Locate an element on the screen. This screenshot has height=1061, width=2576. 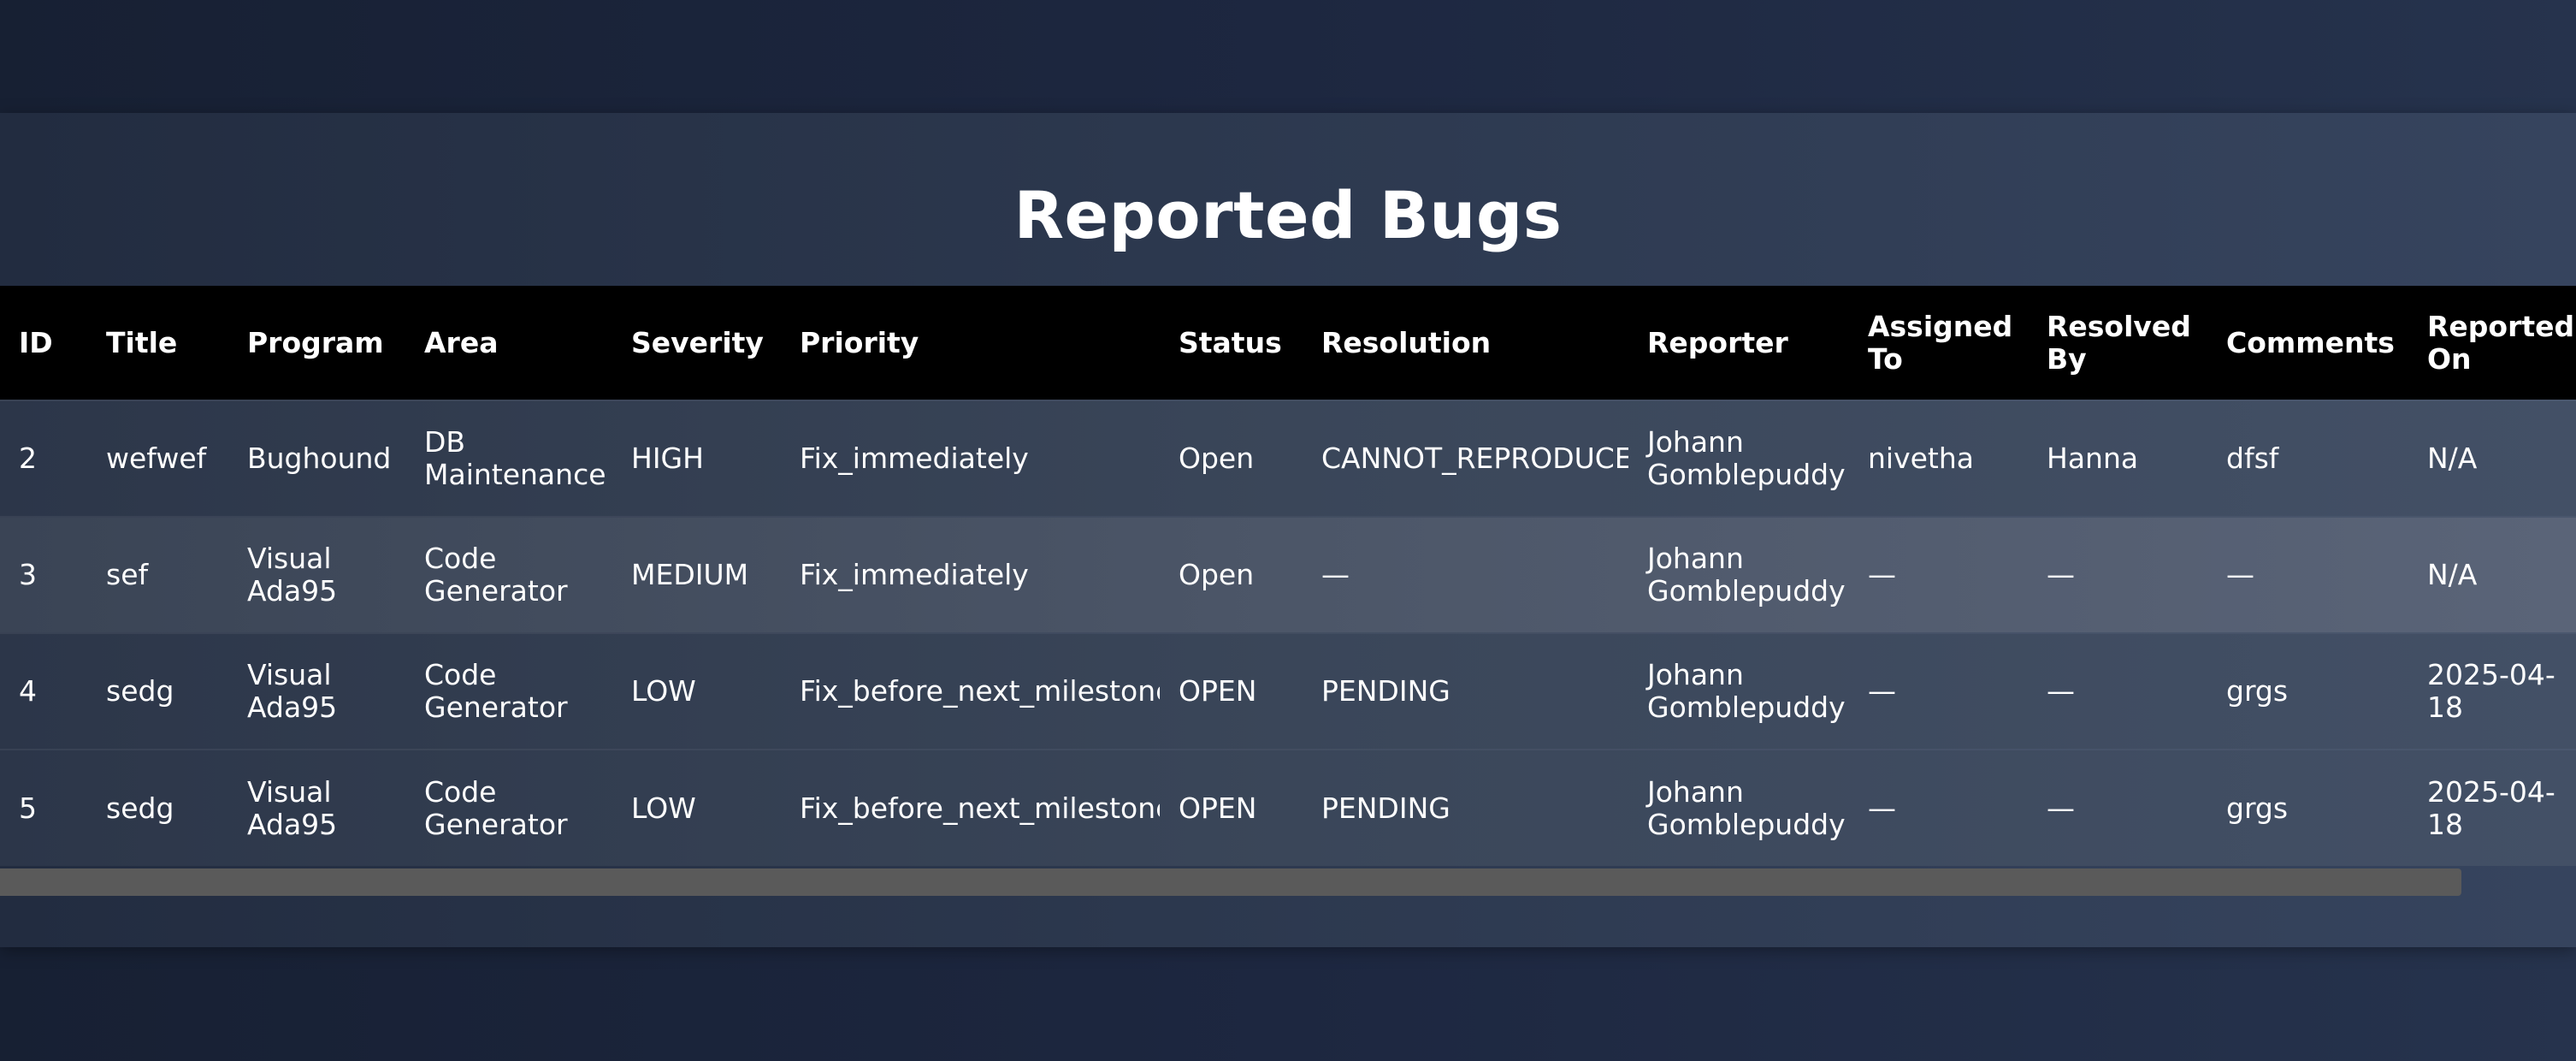
cell-title: sef is located at coordinates (127, 574).